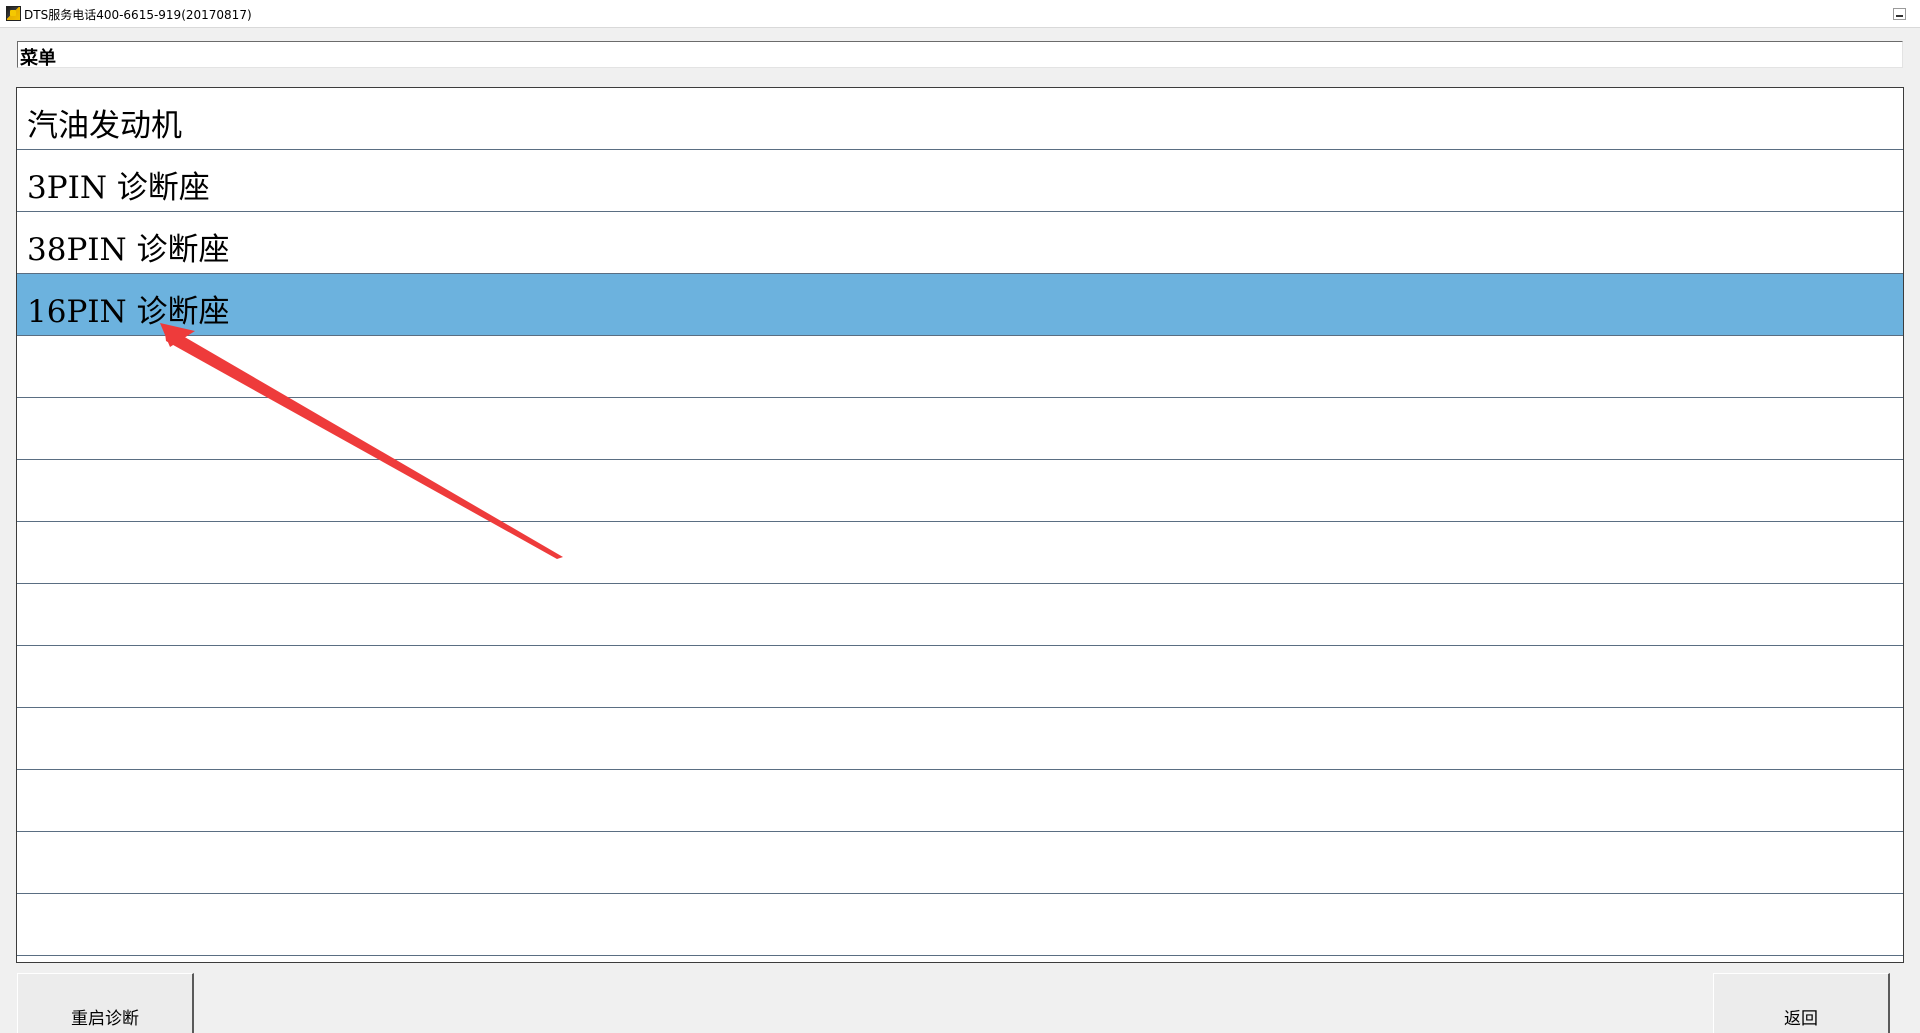 Image resolution: width=1920 pixels, height=1033 pixels. What do you see at coordinates (1801, 1003) in the screenshot?
I see `back-button: 返回` at bounding box center [1801, 1003].